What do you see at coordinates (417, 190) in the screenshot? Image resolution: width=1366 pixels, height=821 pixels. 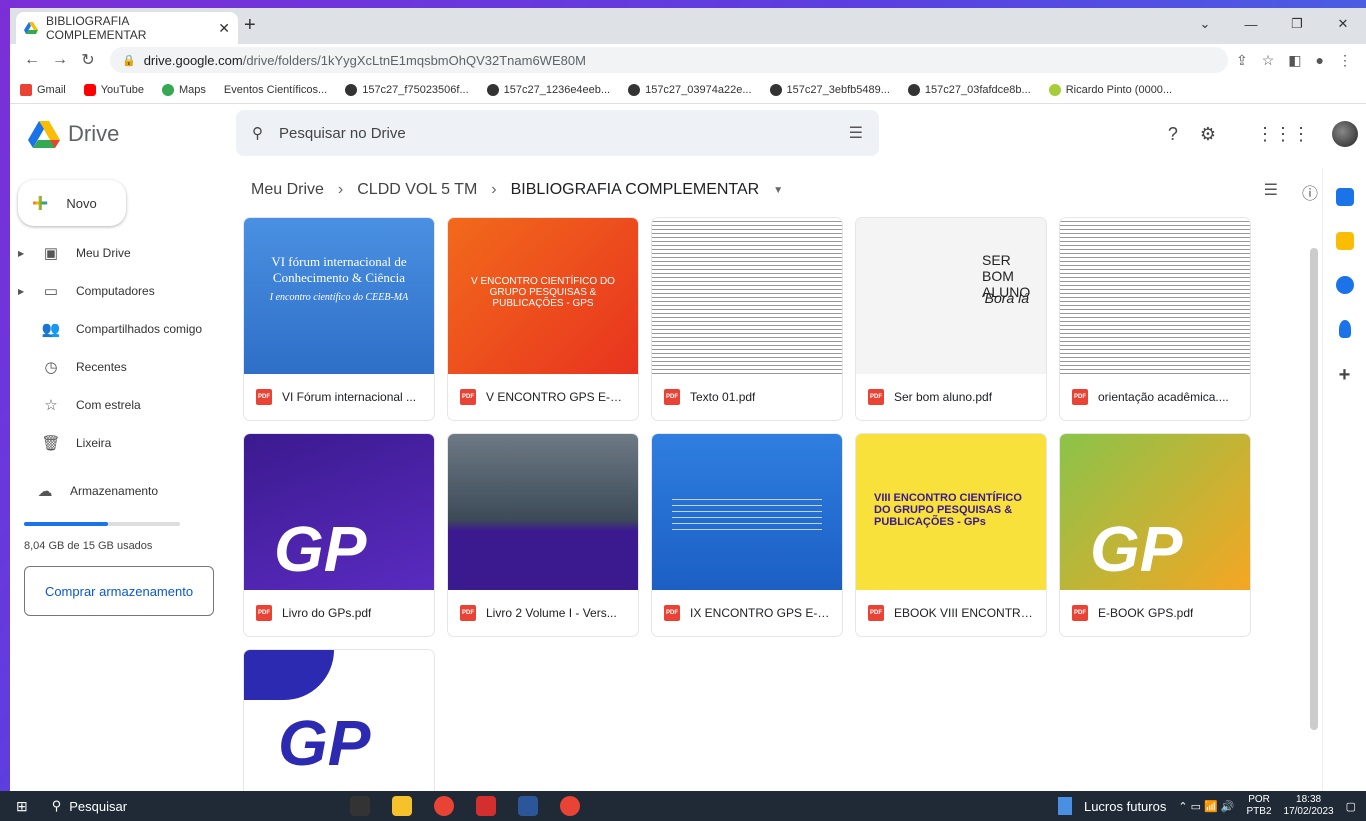 I see `breadcrumb-cldd: CLDD VOL 5 TM` at bounding box center [417, 190].